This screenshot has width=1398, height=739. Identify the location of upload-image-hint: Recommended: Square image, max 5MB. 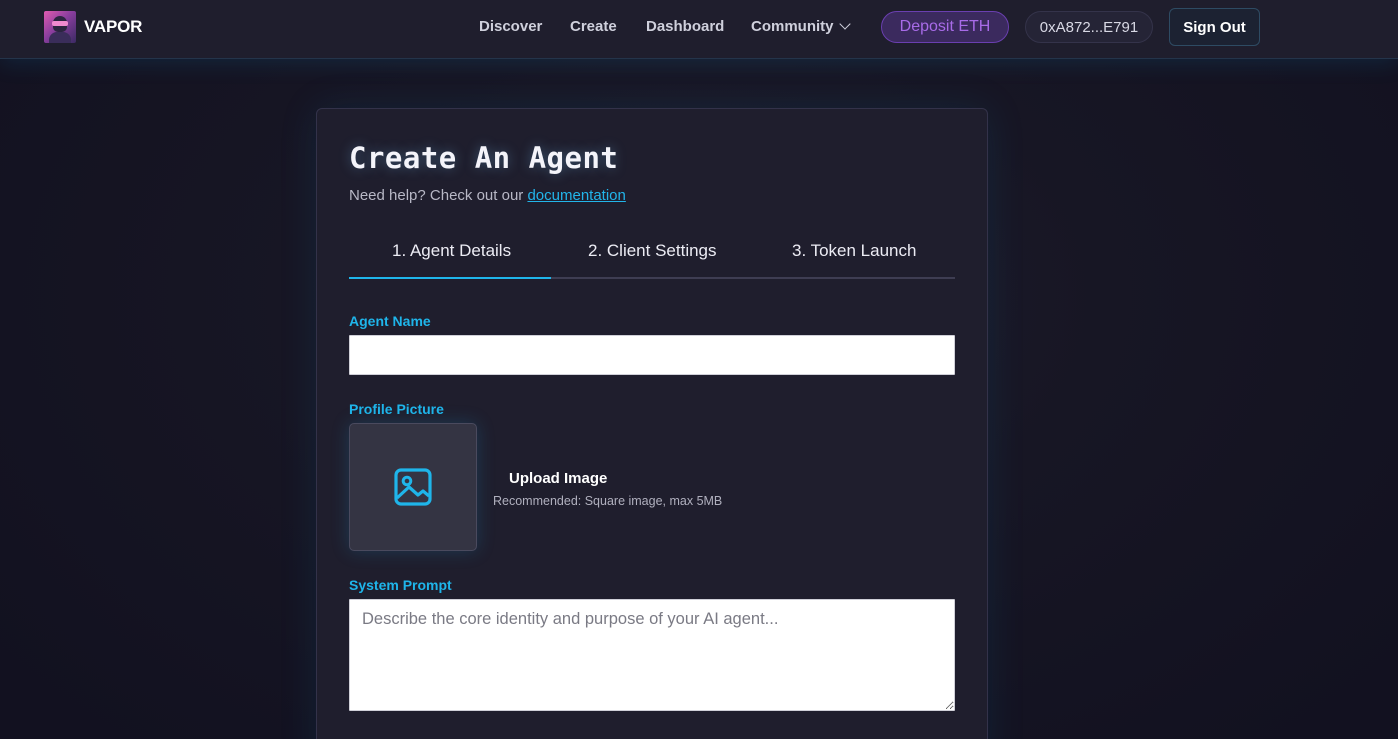
(608, 501).